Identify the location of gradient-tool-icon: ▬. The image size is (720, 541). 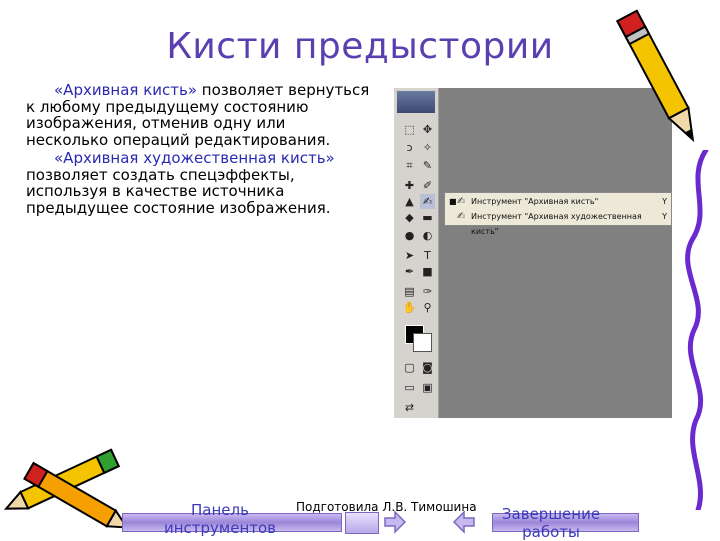
(427, 217).